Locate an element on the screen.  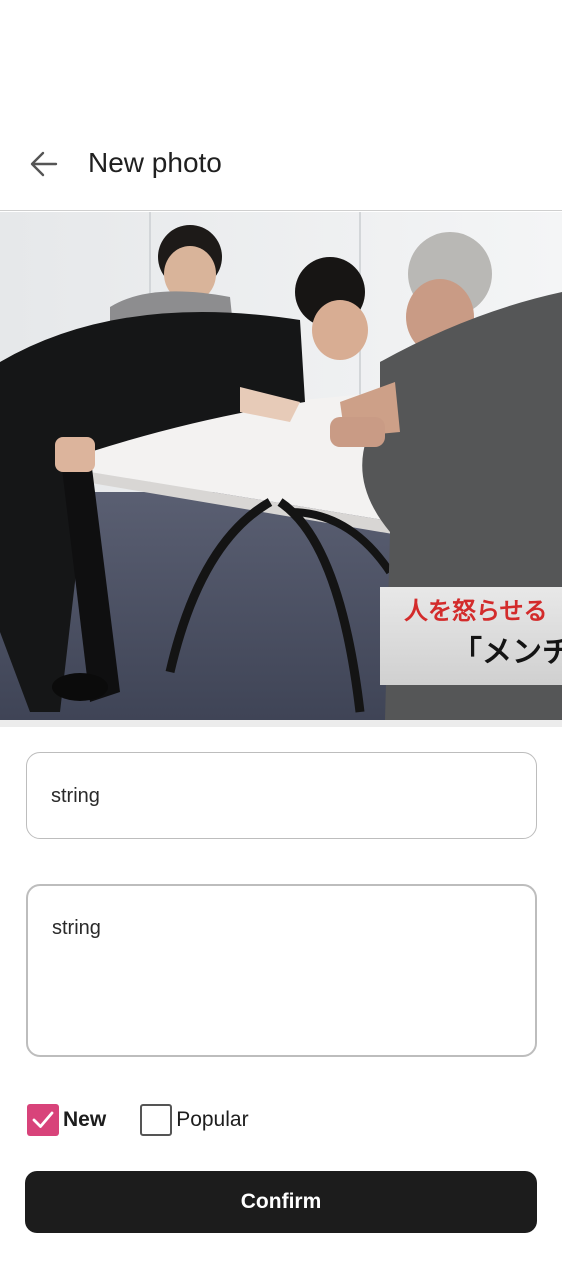
title-input-value: string is located at coordinates (75, 796).